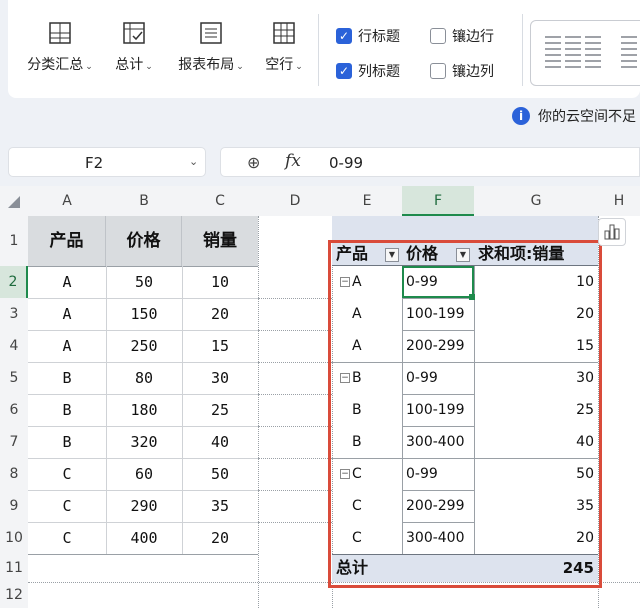 Image resolution: width=640 pixels, height=608 pixels. What do you see at coordinates (144, 241) in the screenshot?
I see `source-header-price: 价格` at bounding box center [144, 241].